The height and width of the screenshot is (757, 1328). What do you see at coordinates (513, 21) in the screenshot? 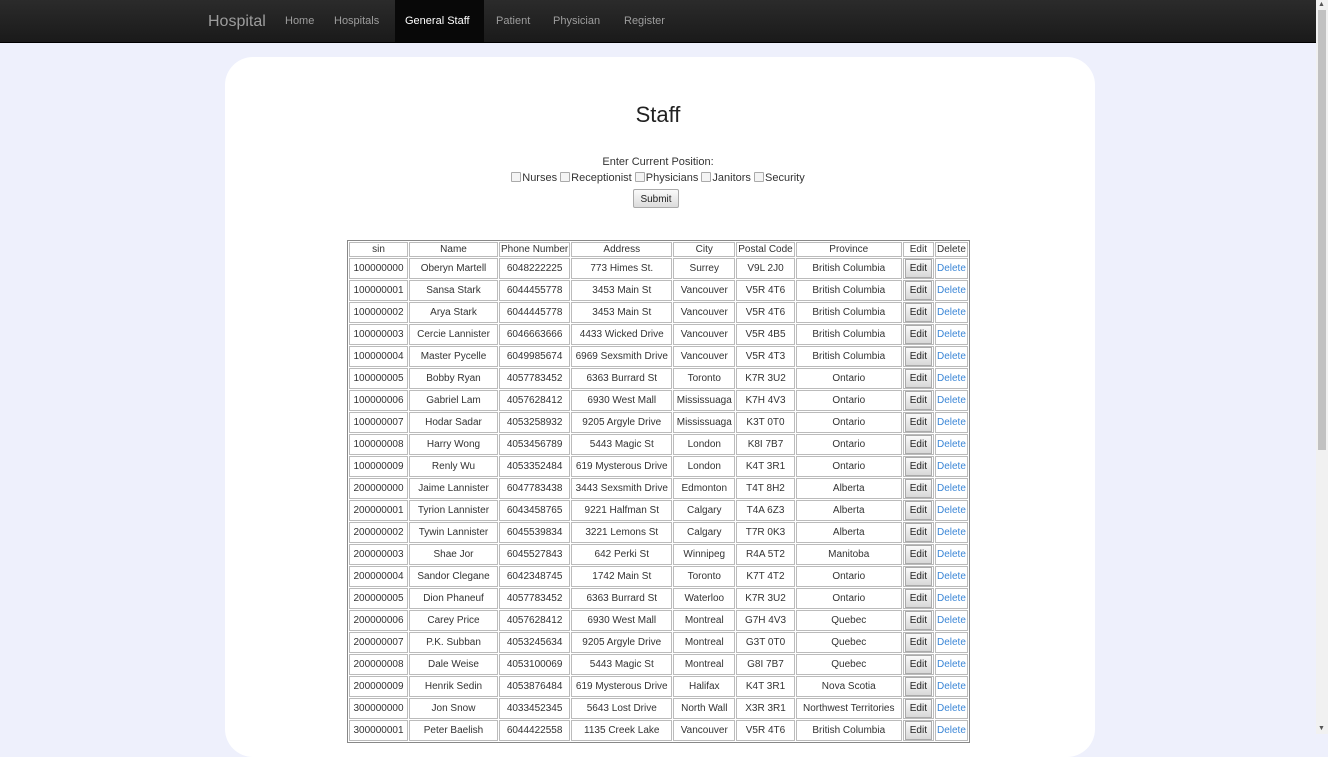
I see `nav-patient: Patient` at bounding box center [513, 21].